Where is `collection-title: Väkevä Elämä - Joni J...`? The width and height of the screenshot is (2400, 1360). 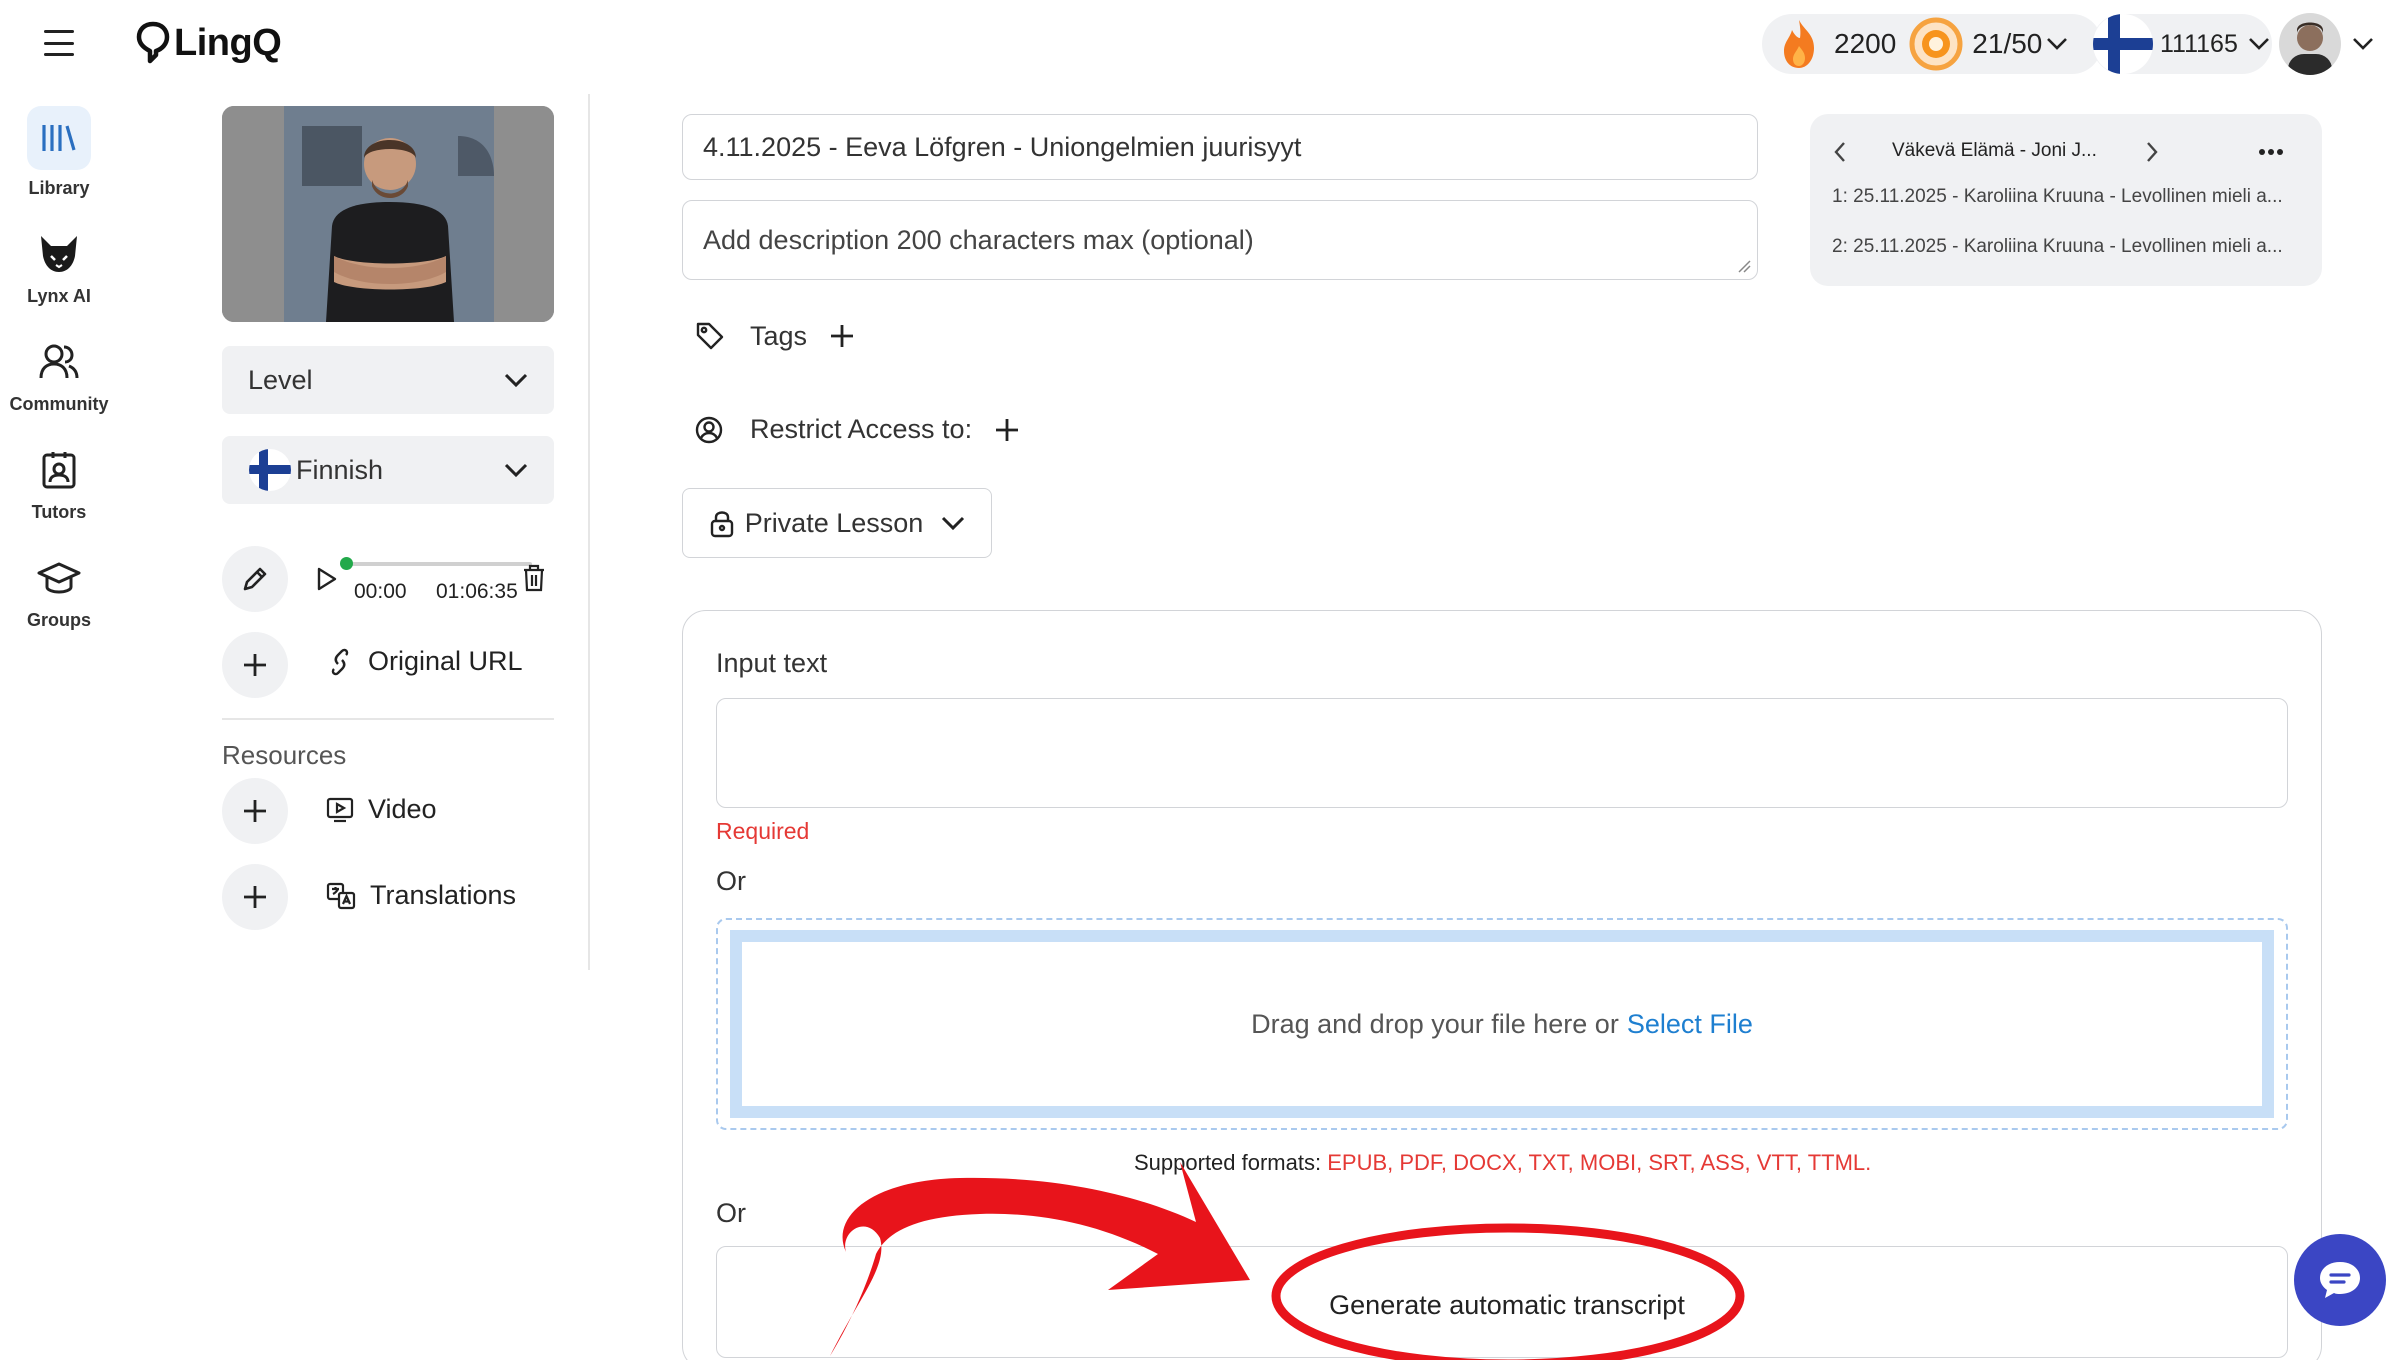 collection-title: Väkevä Elämä - Joni J... is located at coordinates (1994, 151).